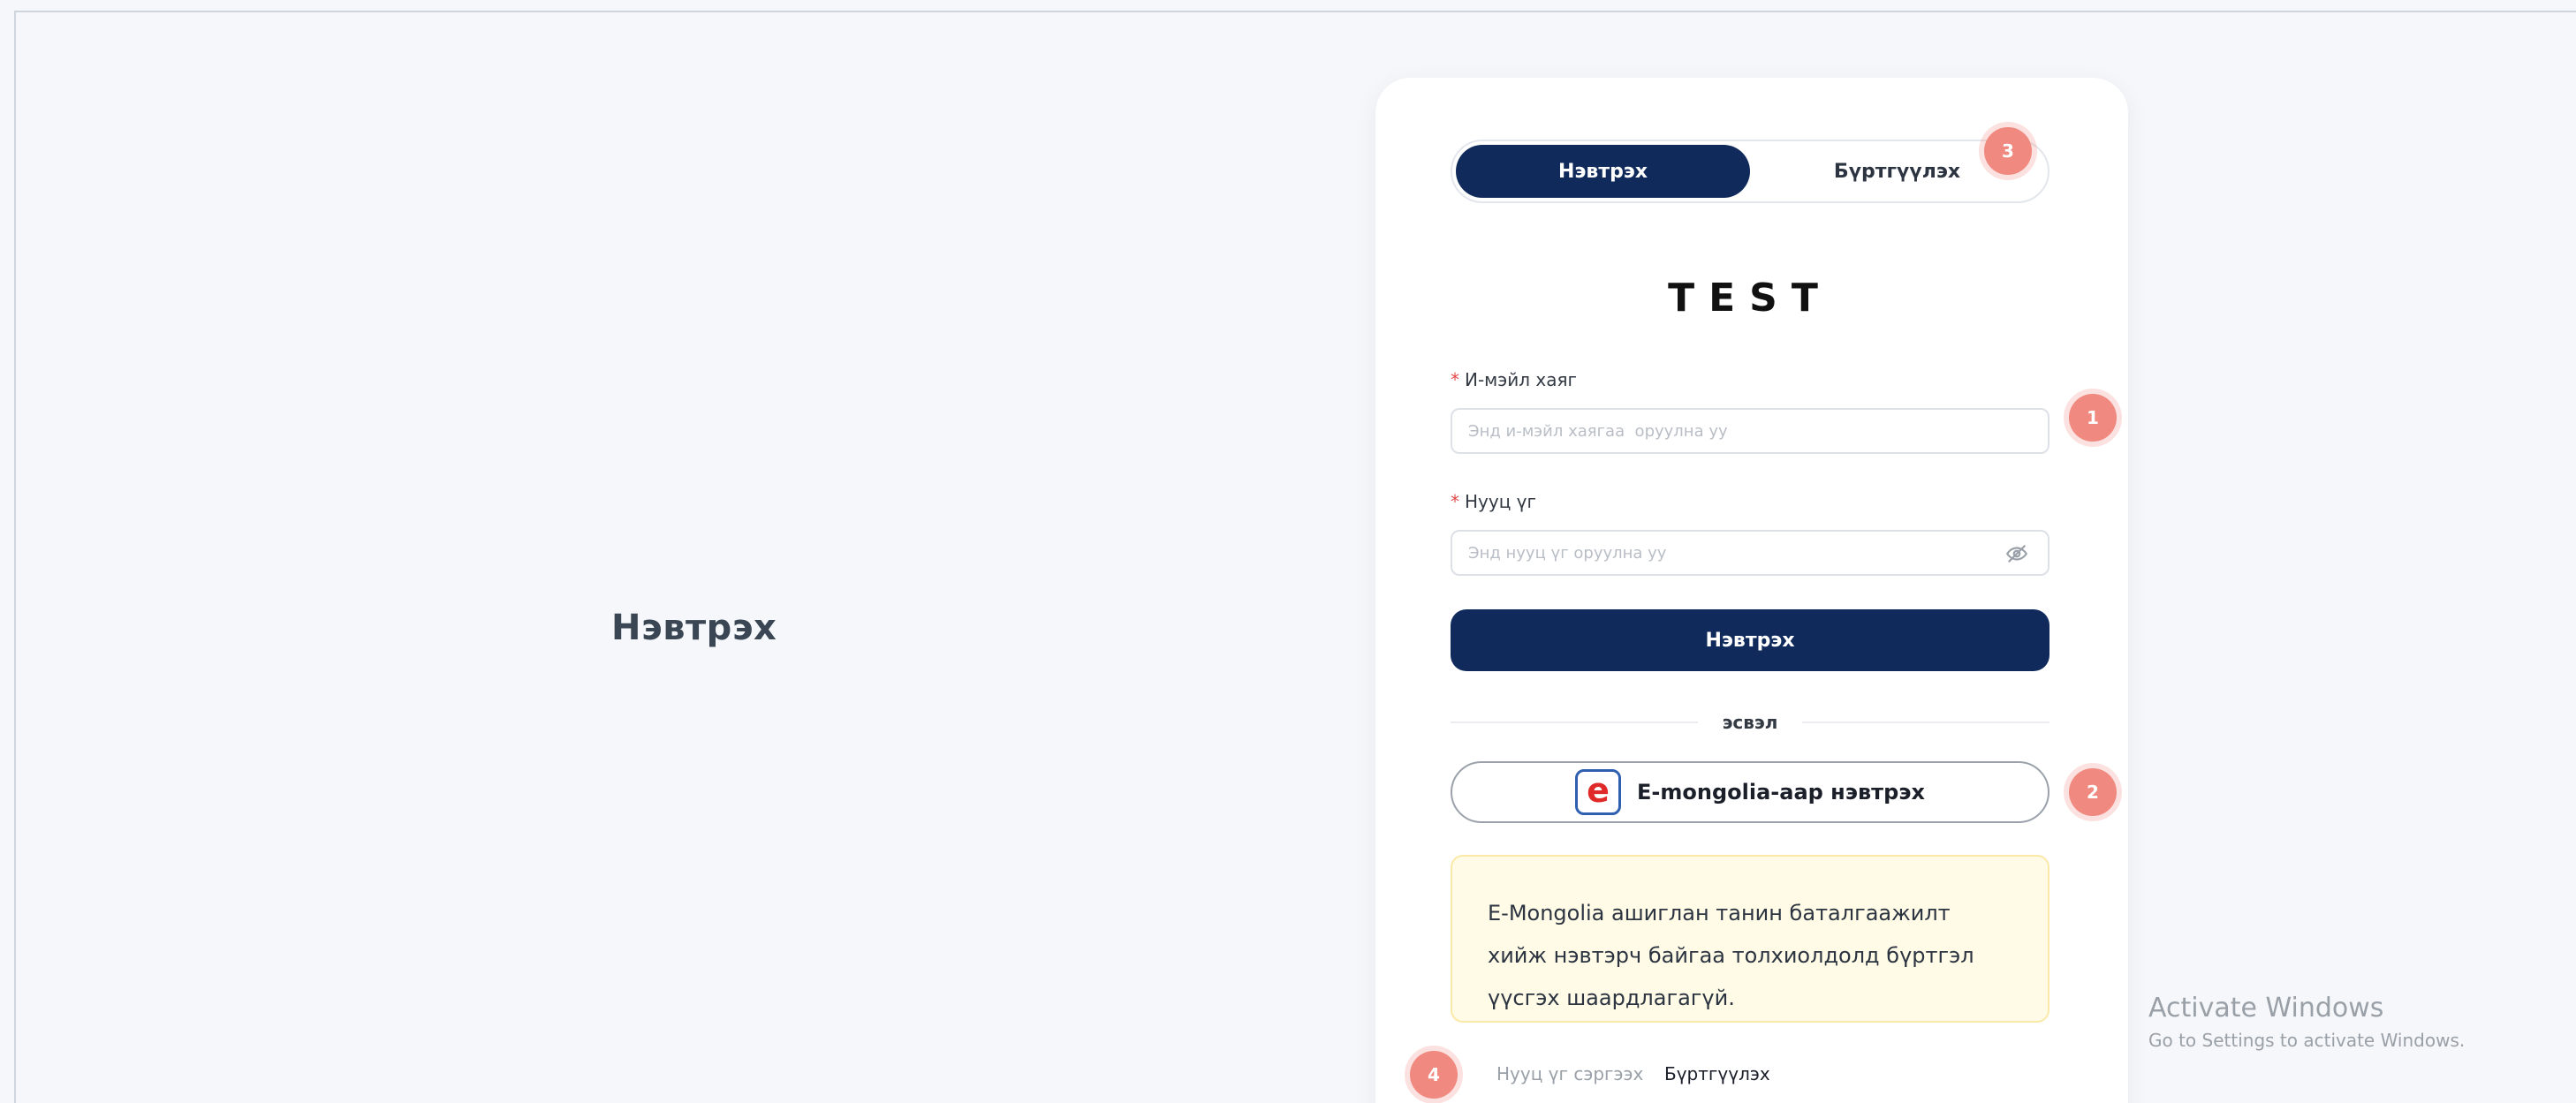 The image size is (2576, 1103). Describe the element at coordinates (1781, 792) in the screenshot. I see `emongolia-button-label: E-mongolia-аар нэвтрэх` at that location.